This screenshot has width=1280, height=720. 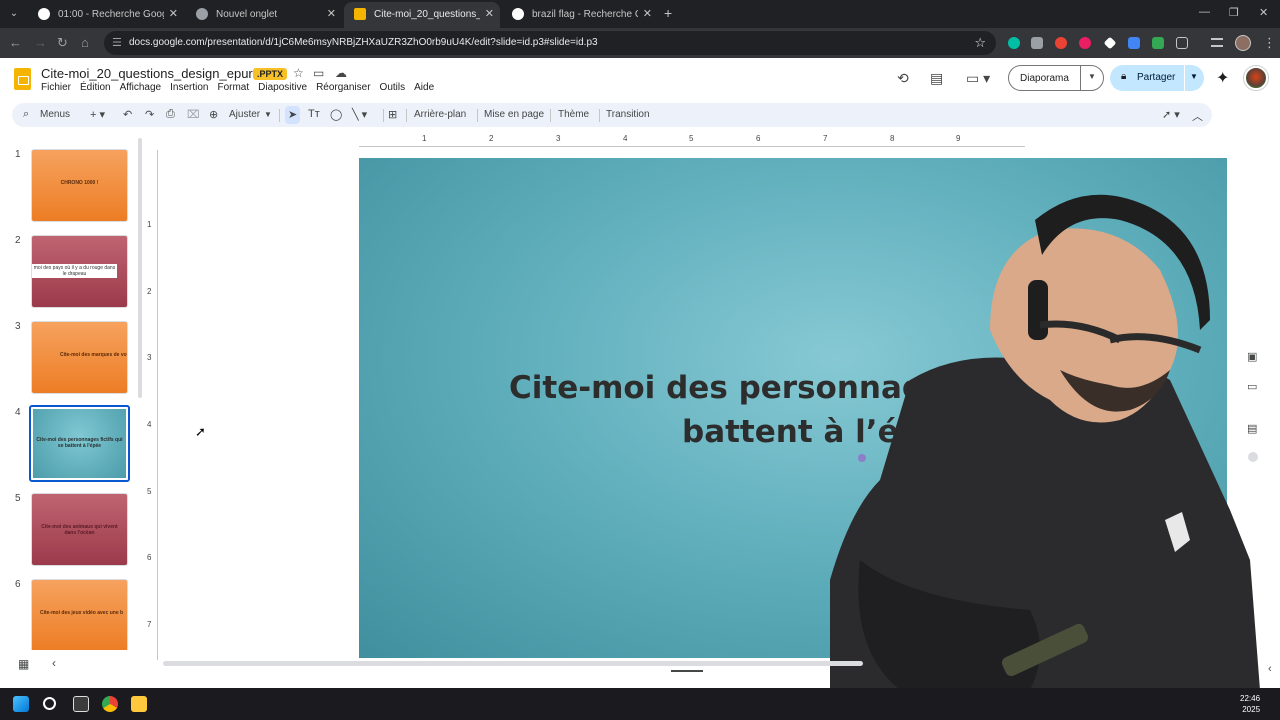 What do you see at coordinates (359, 114) in the screenshot?
I see `line-icon: ╲ ▾` at bounding box center [359, 114].